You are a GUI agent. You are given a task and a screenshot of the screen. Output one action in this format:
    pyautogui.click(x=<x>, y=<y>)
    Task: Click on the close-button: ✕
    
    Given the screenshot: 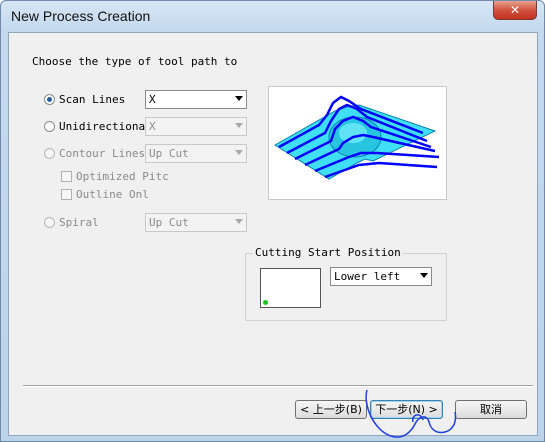 What is the action you would take?
    pyautogui.click(x=515, y=10)
    